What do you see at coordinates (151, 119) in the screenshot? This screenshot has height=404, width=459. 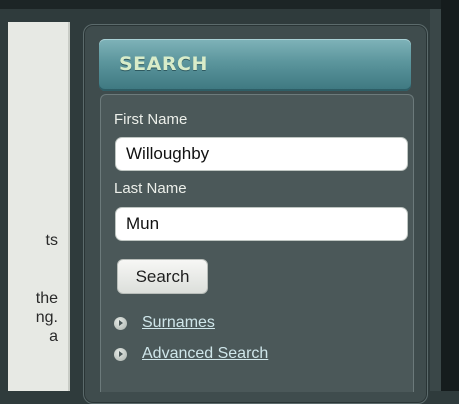 I see `first-name-label: First Name` at bounding box center [151, 119].